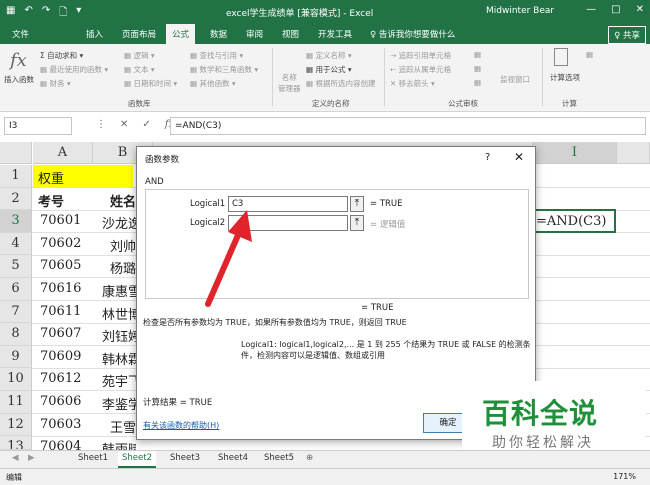 The image size is (650, 485). I want to click on column-header-a: A, so click(63, 153).